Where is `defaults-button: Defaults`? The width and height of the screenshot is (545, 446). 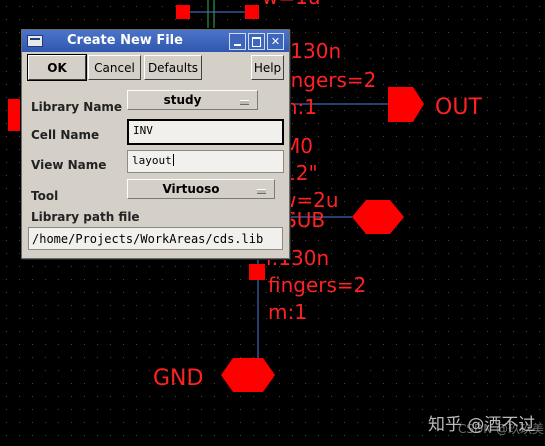
defaults-button: Defaults is located at coordinates (173, 67).